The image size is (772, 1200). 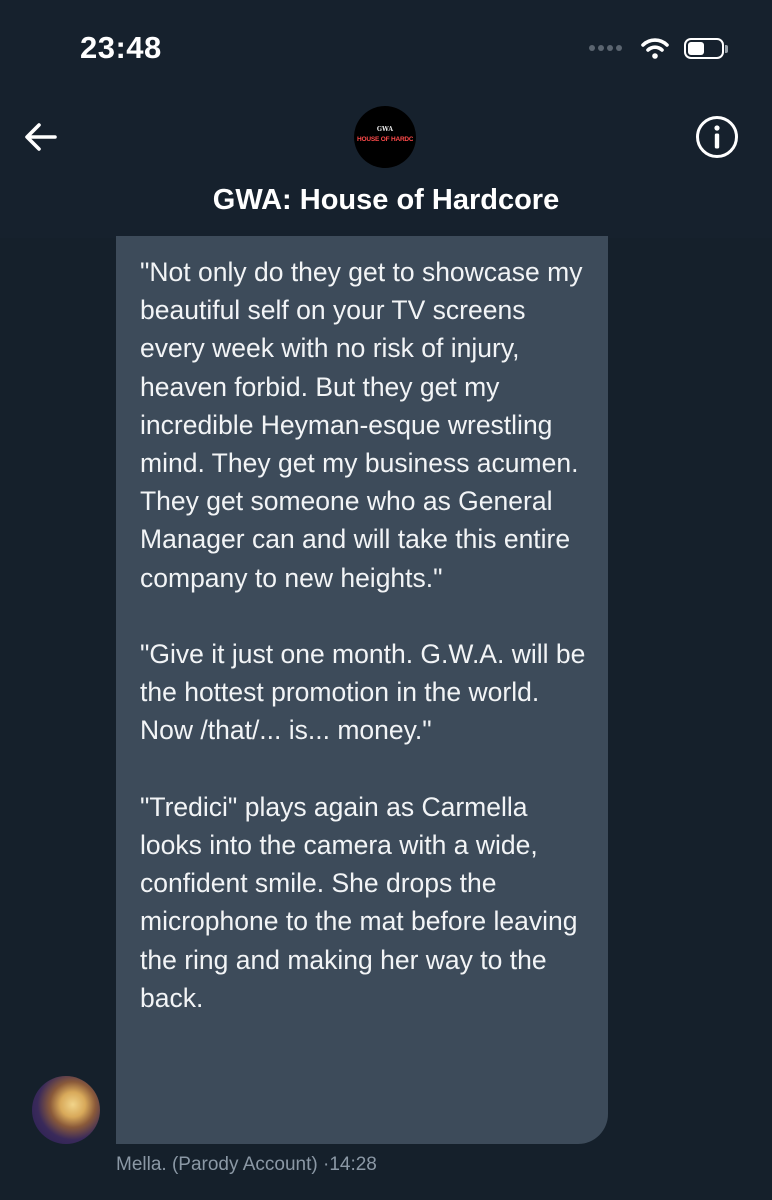 I want to click on sender-avatar, so click(x=66, y=1110).